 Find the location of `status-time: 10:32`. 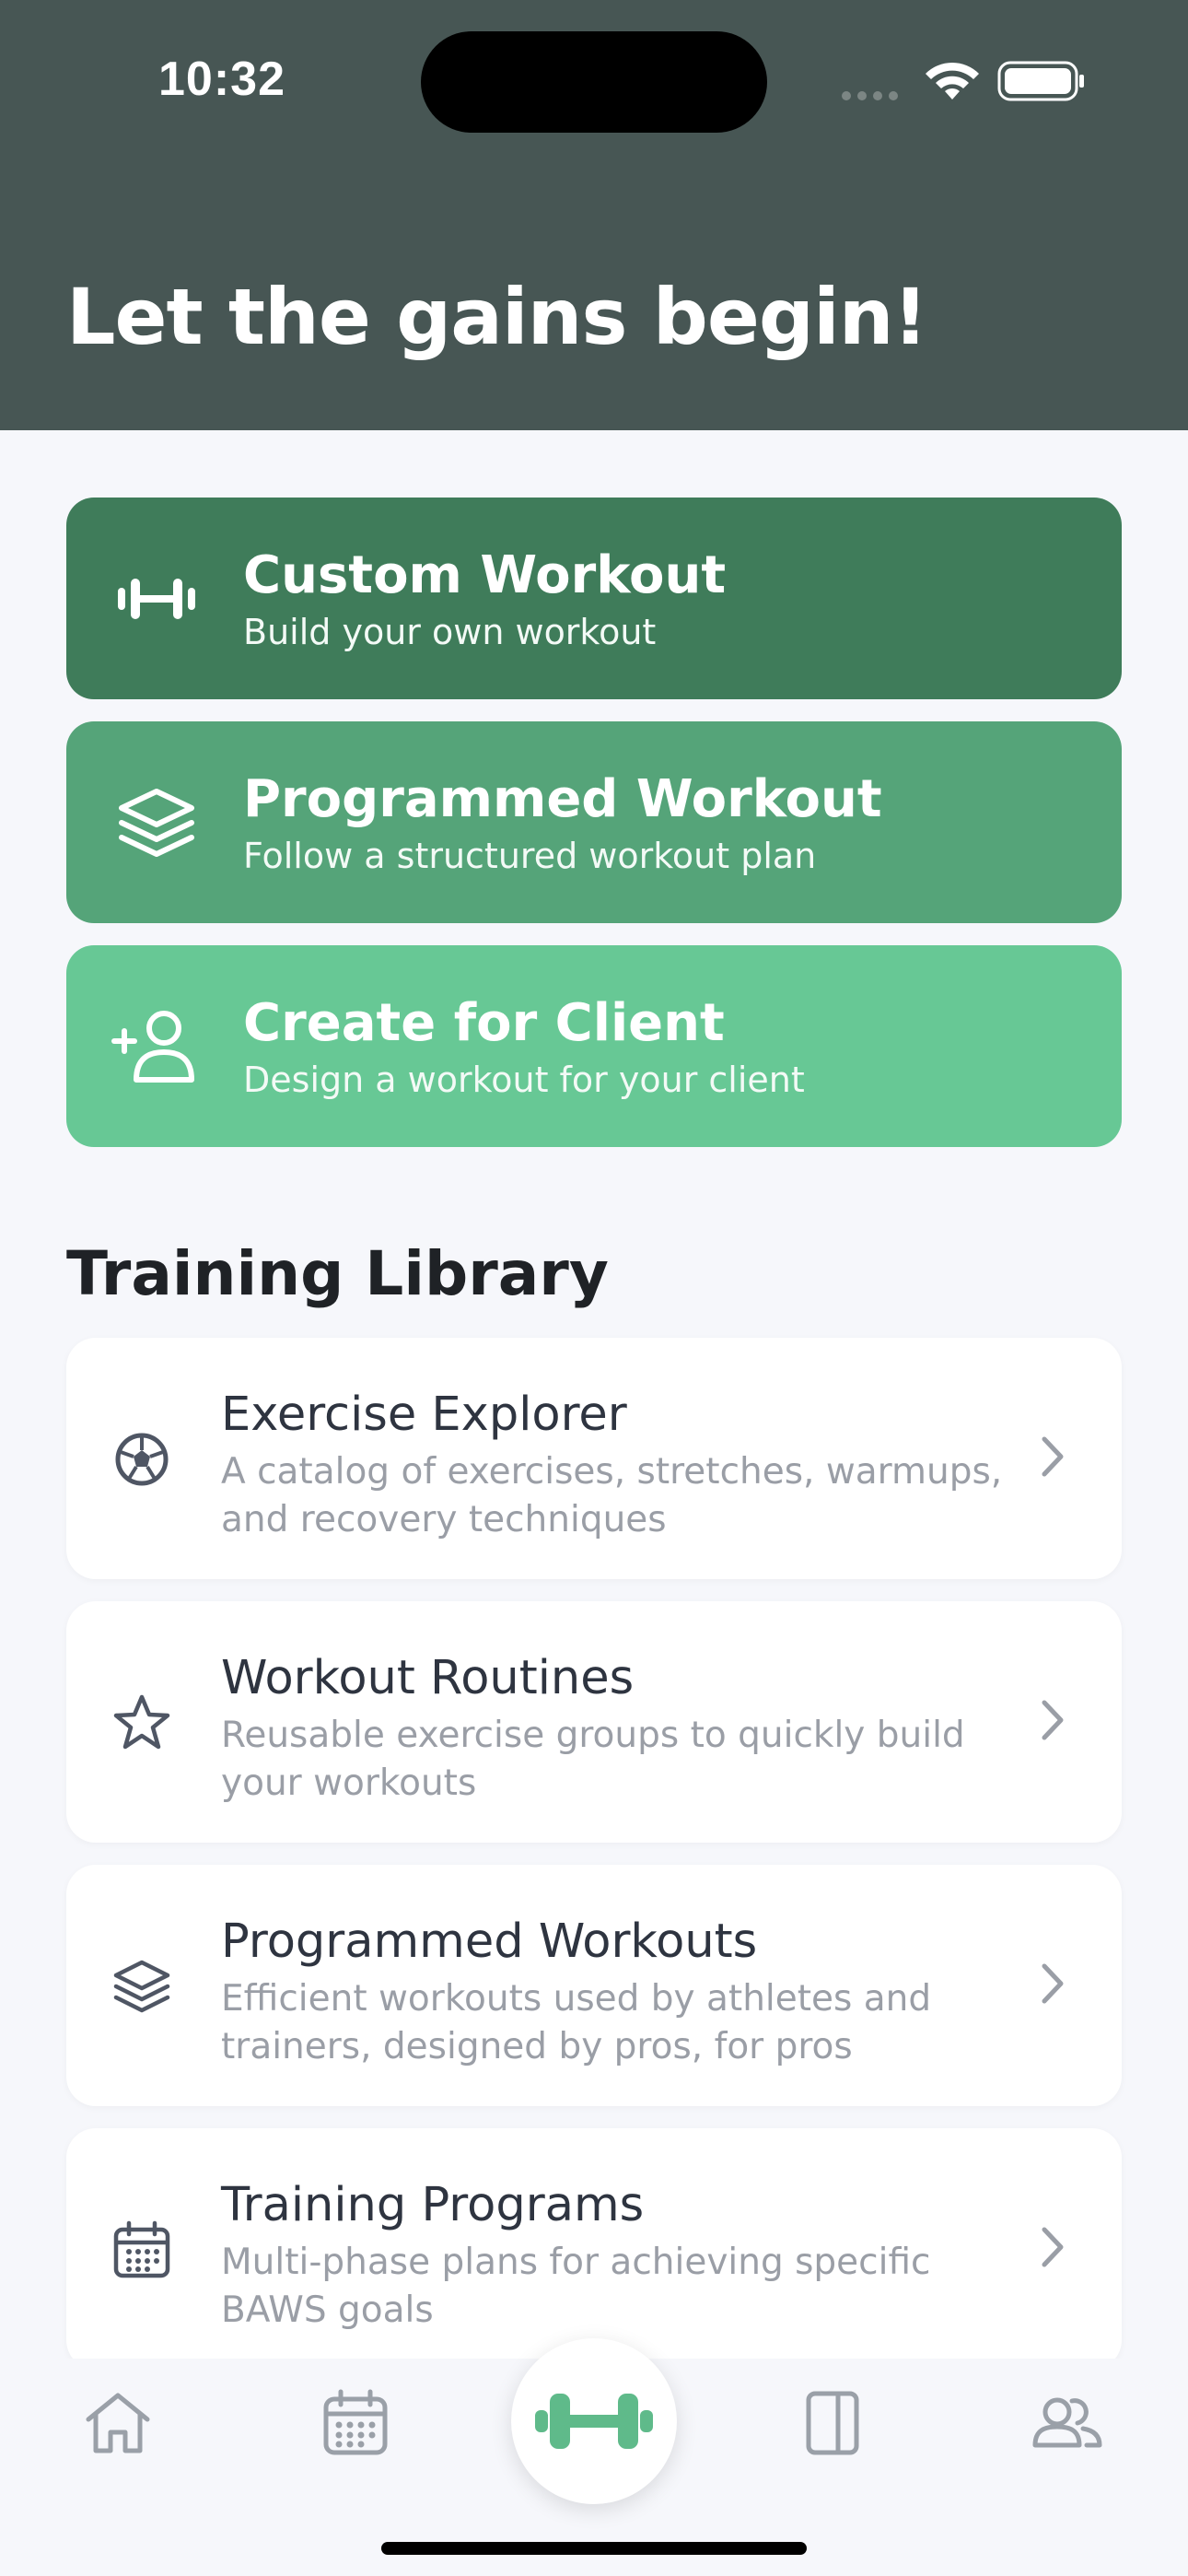

status-time: 10:32 is located at coordinates (221, 79).